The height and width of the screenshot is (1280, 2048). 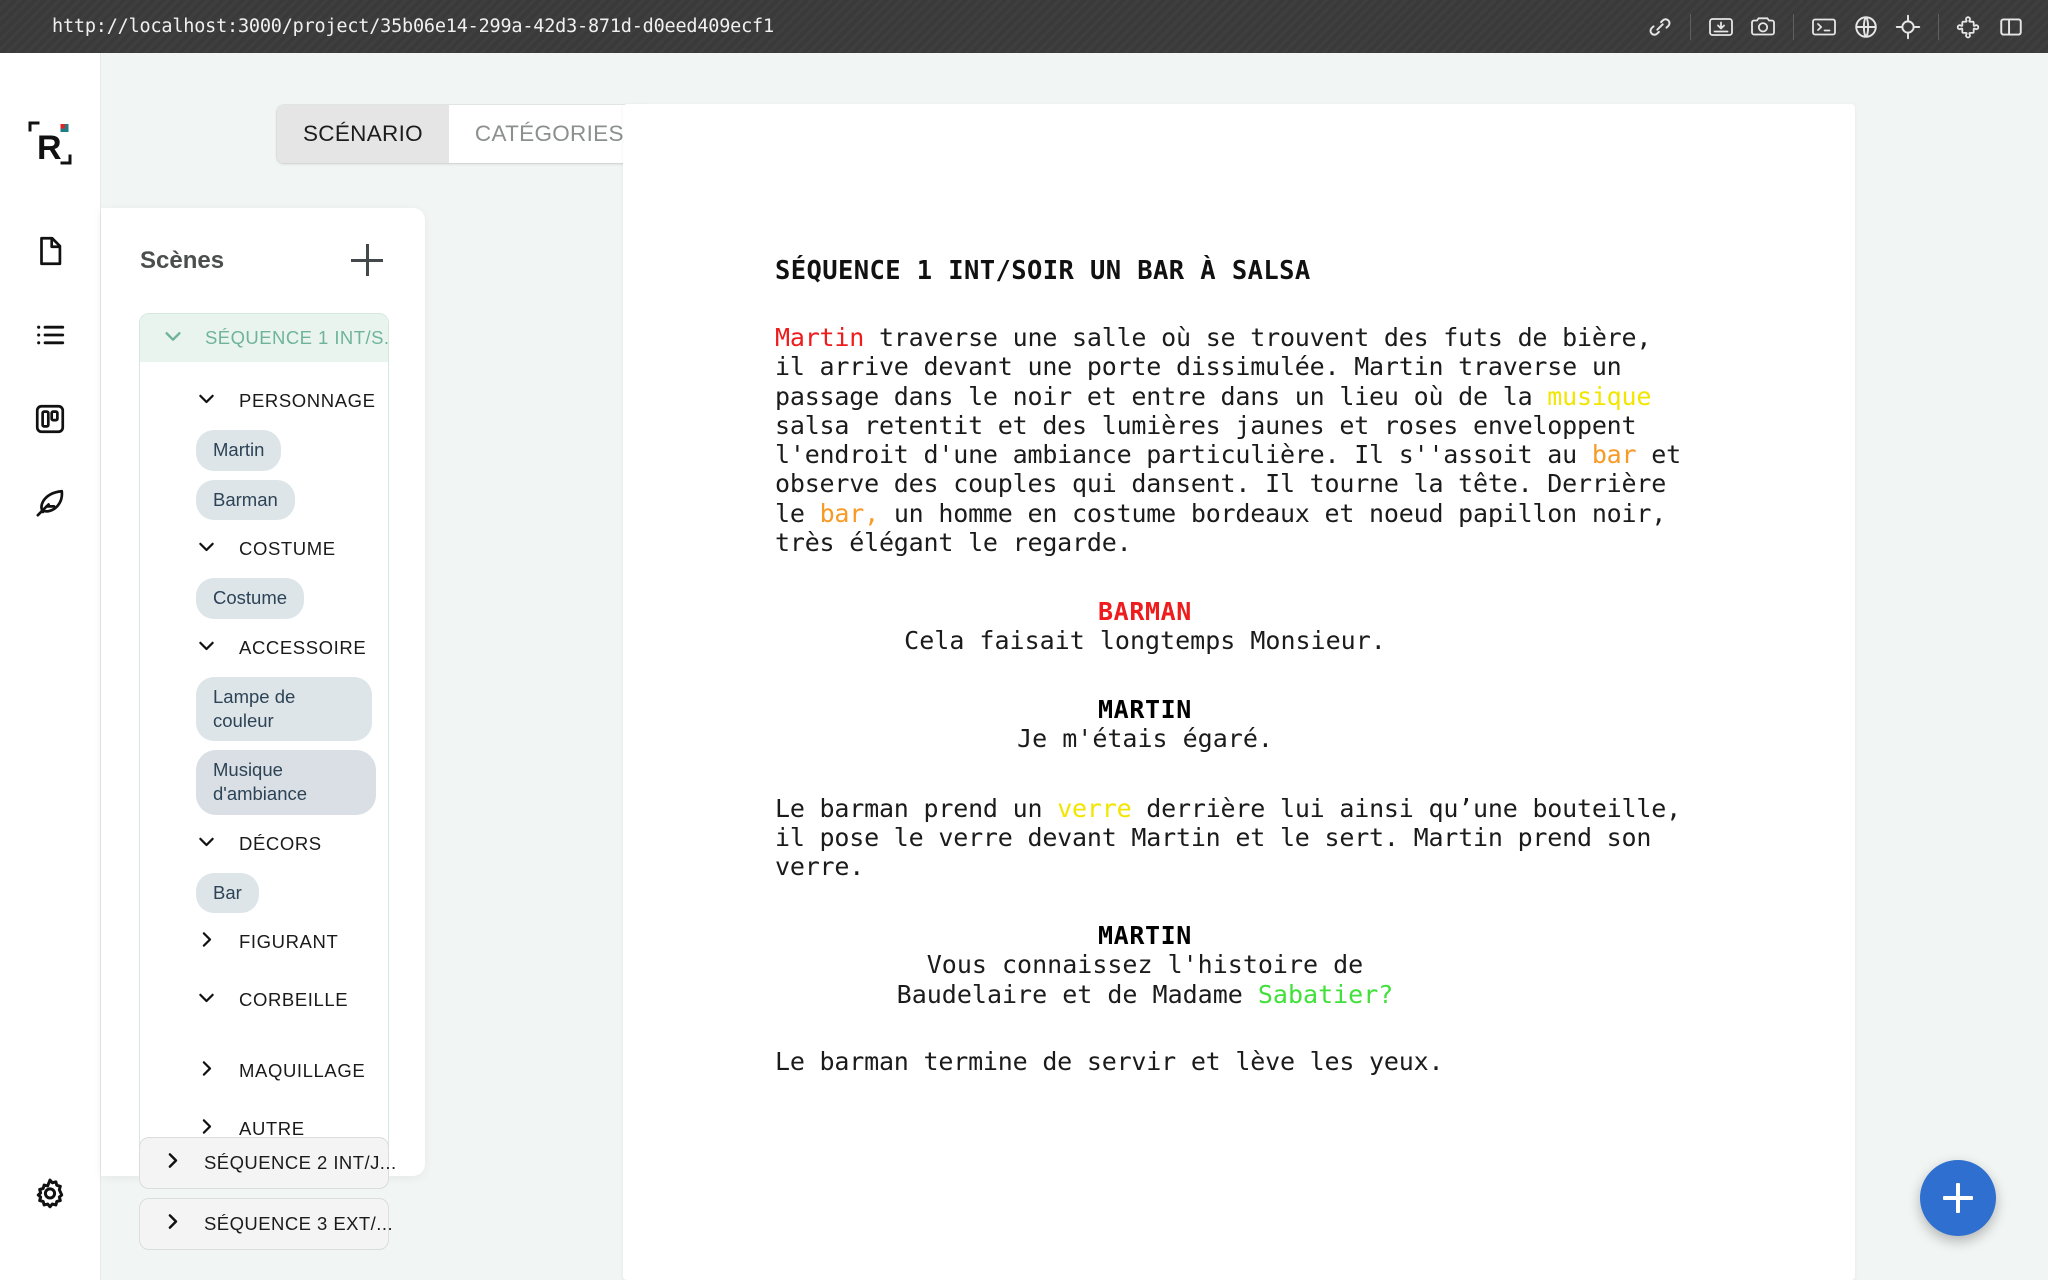 What do you see at coordinates (1660, 26) in the screenshot?
I see `link-icon` at bounding box center [1660, 26].